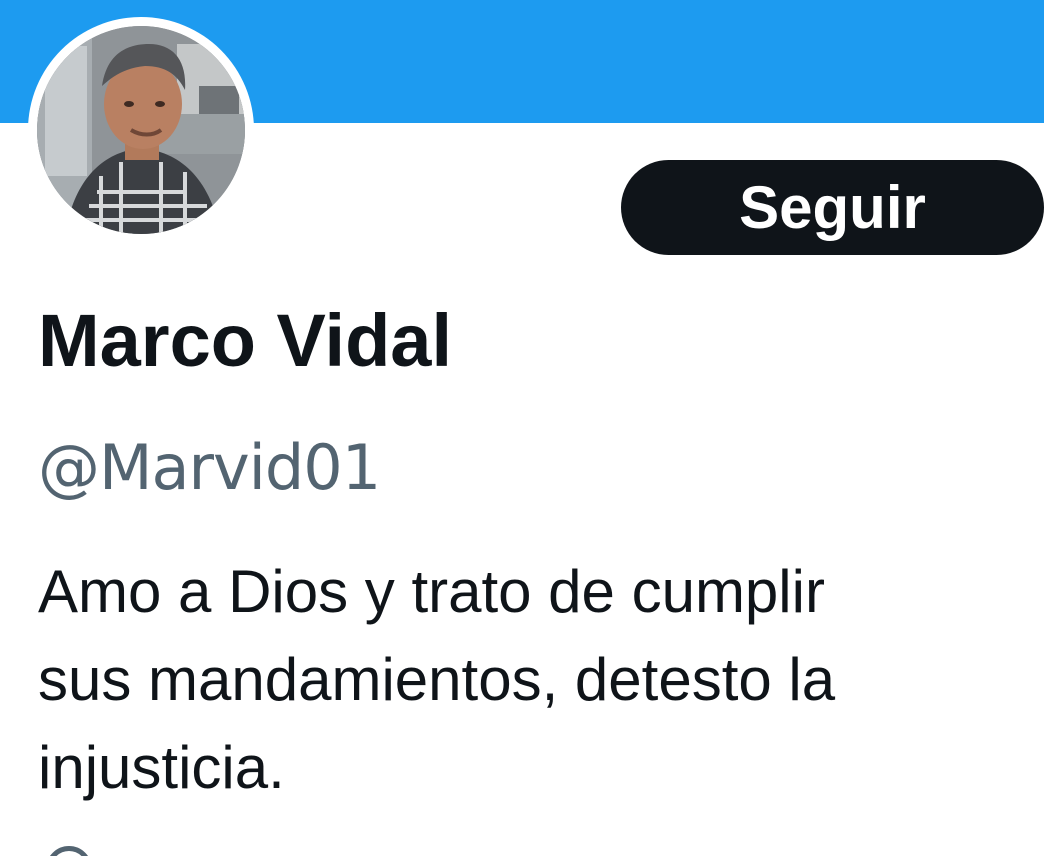  What do you see at coordinates (245, 340) in the screenshot?
I see `profile-display-name: Marco Vidal` at bounding box center [245, 340].